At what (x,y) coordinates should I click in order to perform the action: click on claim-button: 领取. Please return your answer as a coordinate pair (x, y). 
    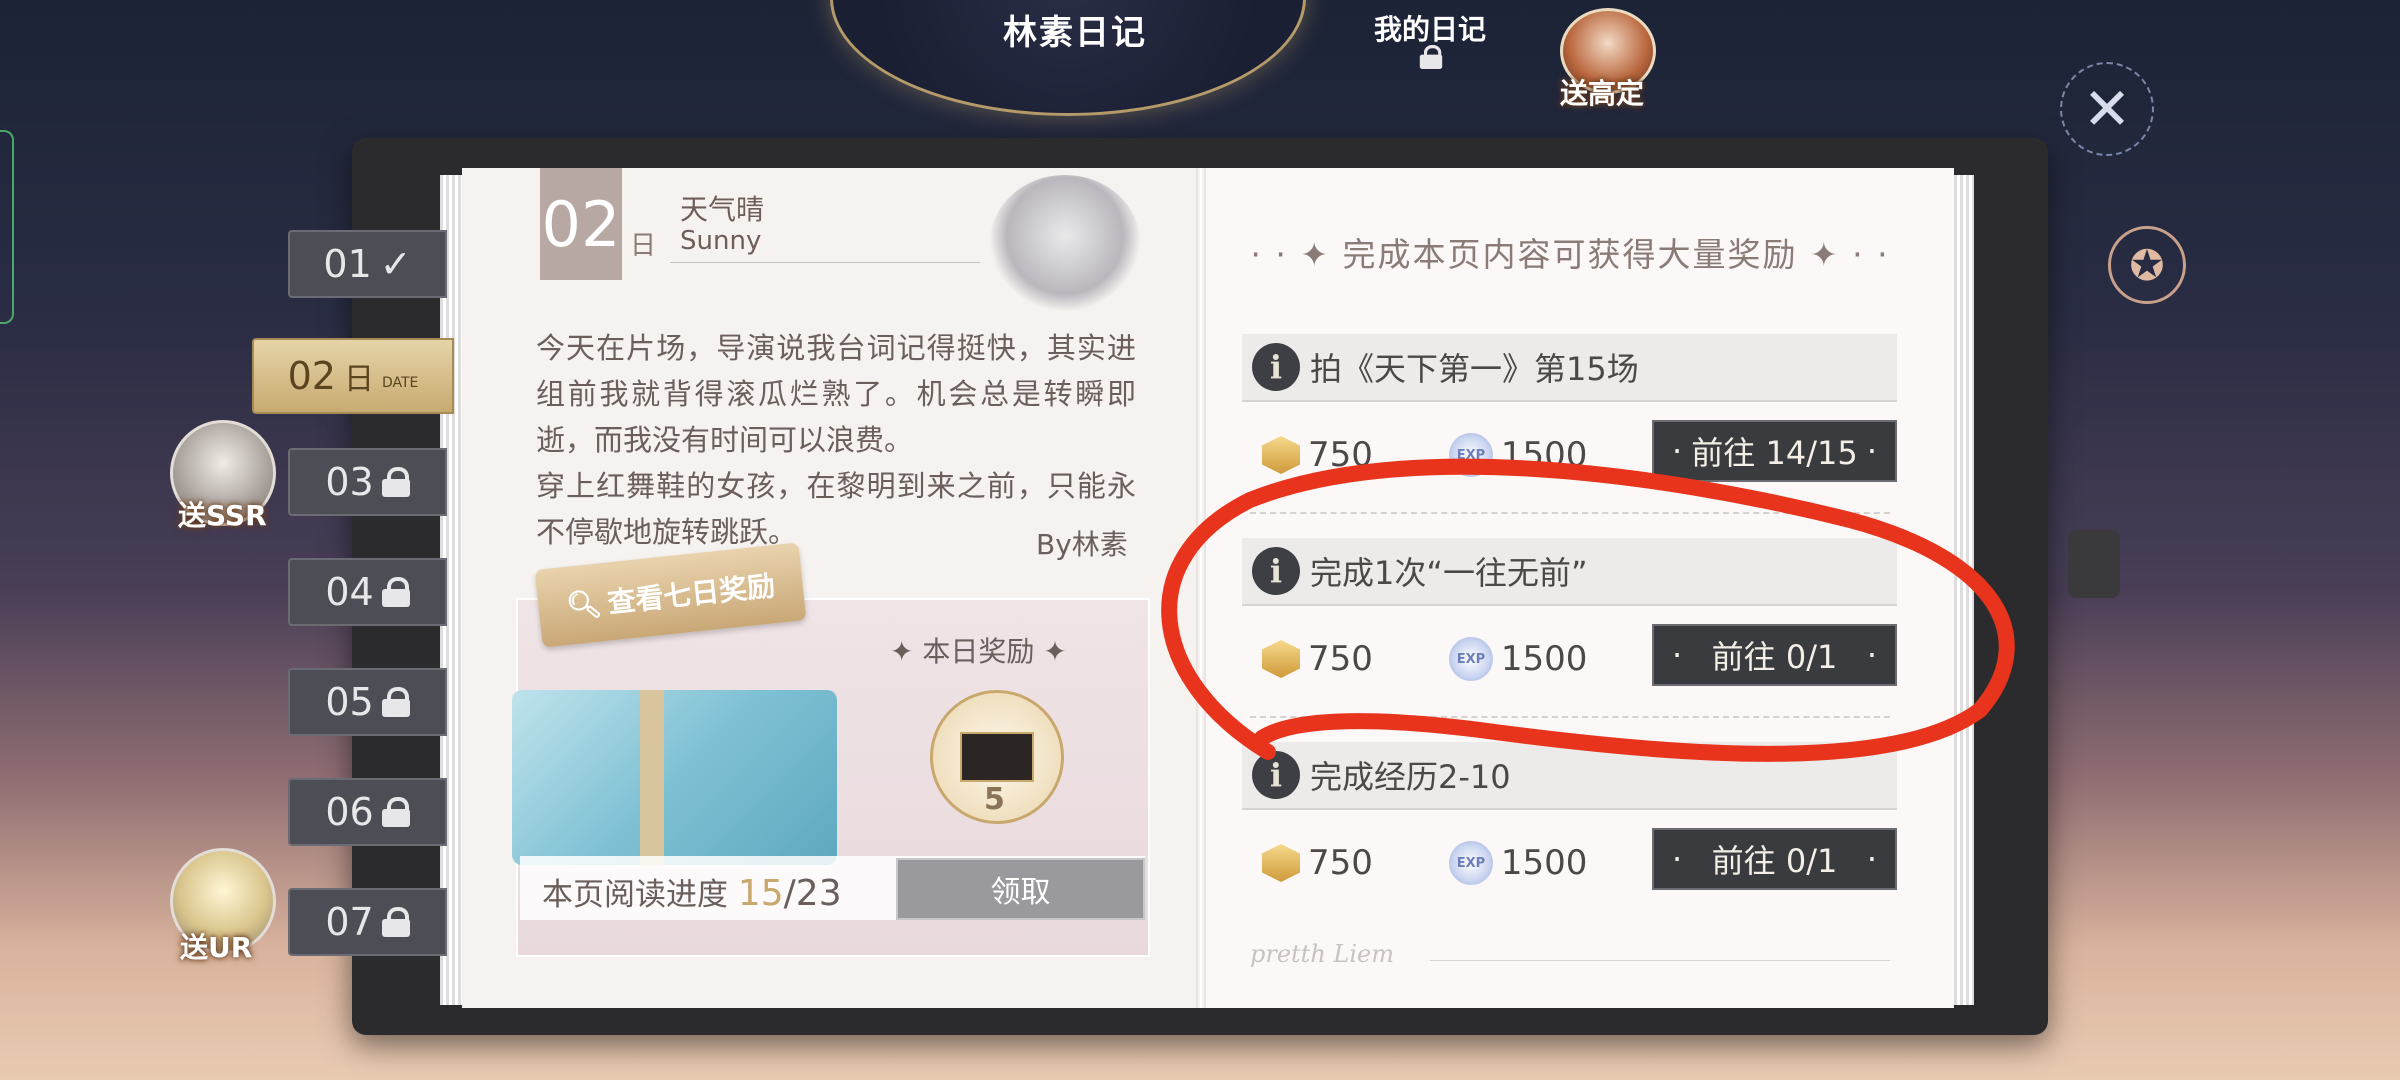
    Looking at the image, I should click on (1020, 889).